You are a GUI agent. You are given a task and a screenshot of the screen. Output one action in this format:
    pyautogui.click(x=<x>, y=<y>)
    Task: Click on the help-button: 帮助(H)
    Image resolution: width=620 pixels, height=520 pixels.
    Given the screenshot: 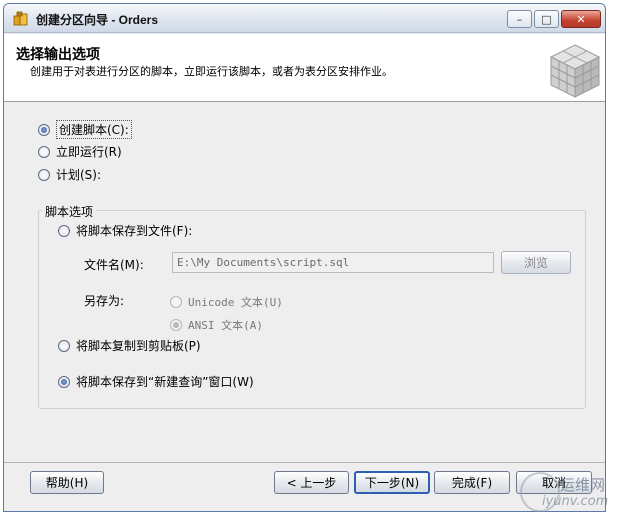 What is the action you would take?
    pyautogui.click(x=67, y=482)
    